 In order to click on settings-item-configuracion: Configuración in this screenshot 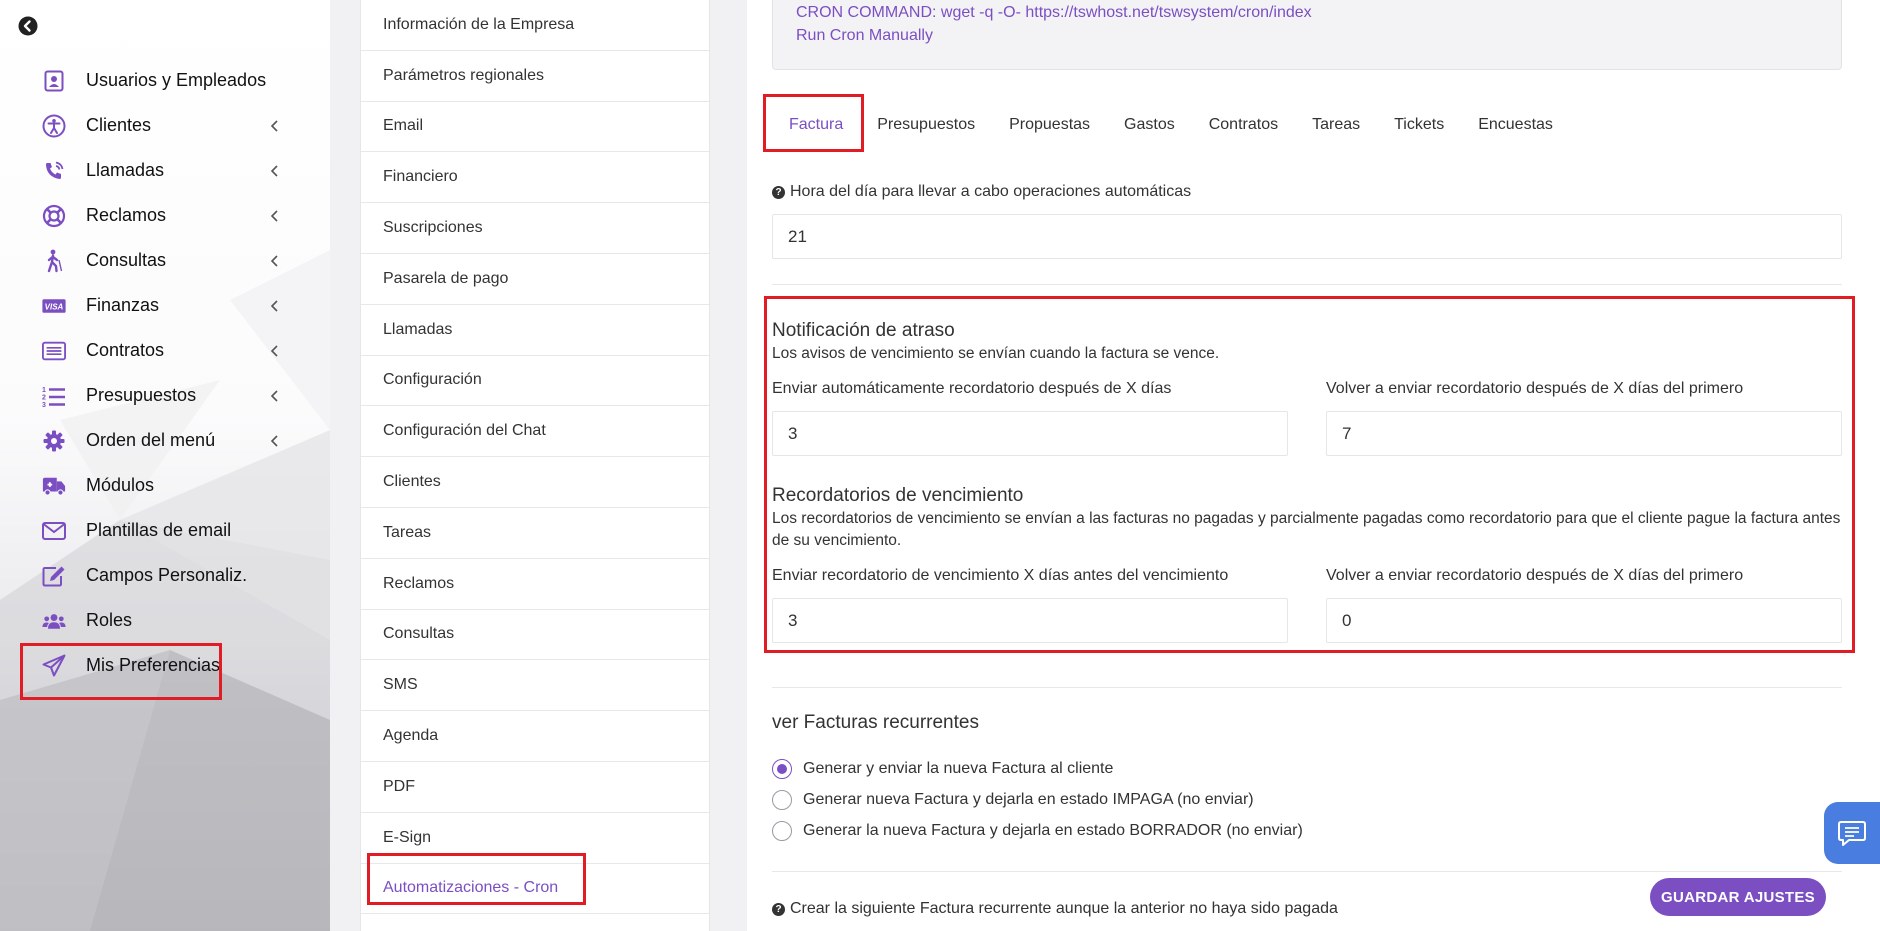, I will do `click(535, 381)`.